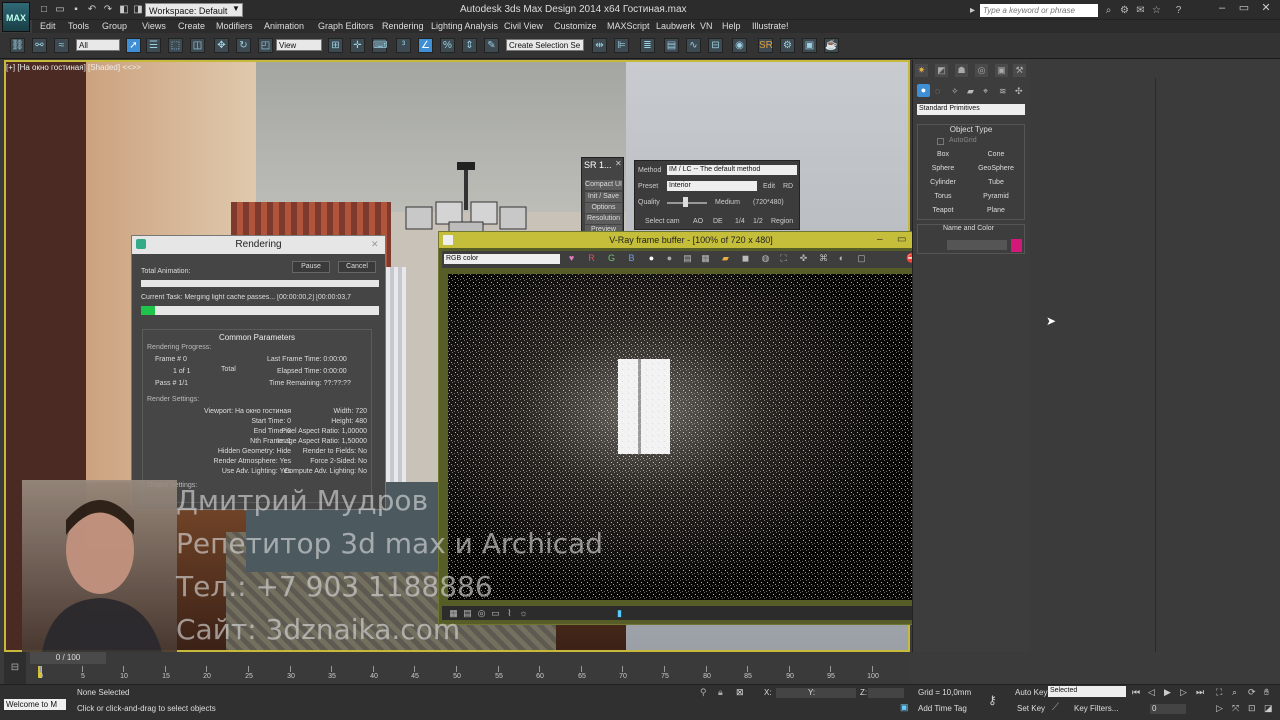 This screenshot has width=1280, height=720. Describe the element at coordinates (403, 45) in the screenshot. I see `snaps-toggle-icon: ³` at that location.